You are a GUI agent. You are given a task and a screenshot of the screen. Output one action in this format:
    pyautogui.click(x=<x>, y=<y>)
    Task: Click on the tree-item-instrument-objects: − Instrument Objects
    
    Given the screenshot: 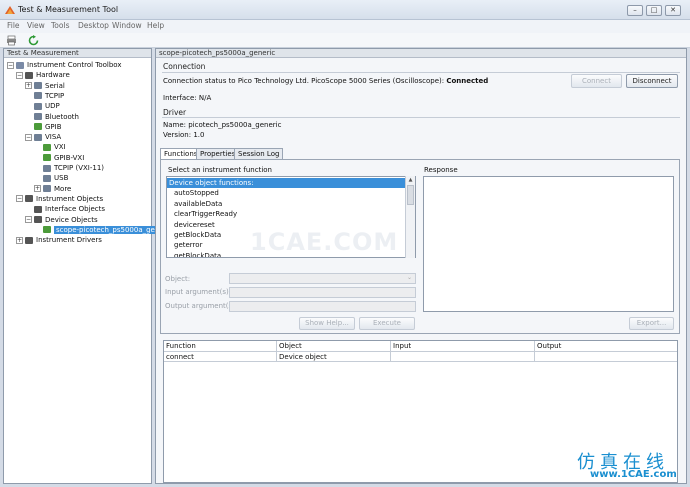 What is the action you would take?
    pyautogui.click(x=59, y=199)
    